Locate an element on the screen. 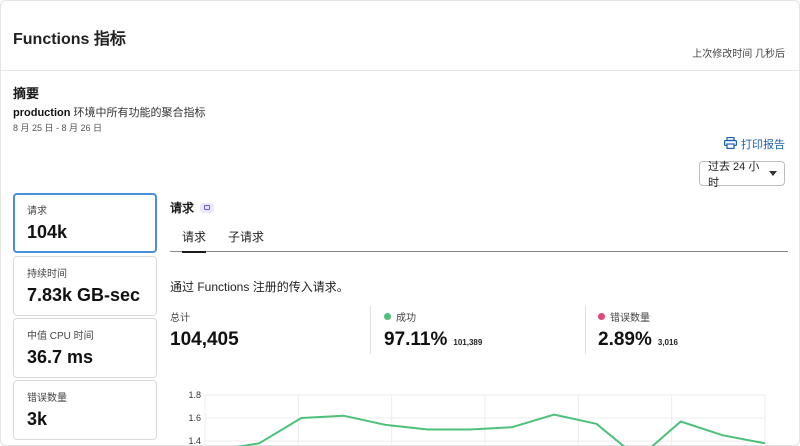 This screenshot has width=800, height=446. print-report-link: 打印报告 is located at coordinates (754, 144).